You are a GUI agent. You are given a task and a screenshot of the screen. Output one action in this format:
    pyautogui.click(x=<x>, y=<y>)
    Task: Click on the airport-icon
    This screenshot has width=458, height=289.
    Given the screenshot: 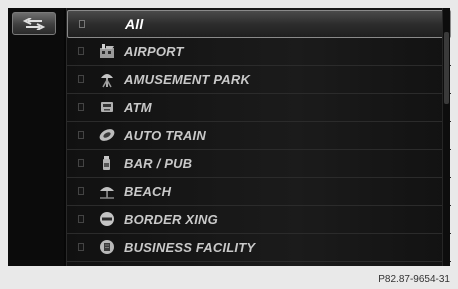 What is the action you would take?
    pyautogui.click(x=107, y=51)
    